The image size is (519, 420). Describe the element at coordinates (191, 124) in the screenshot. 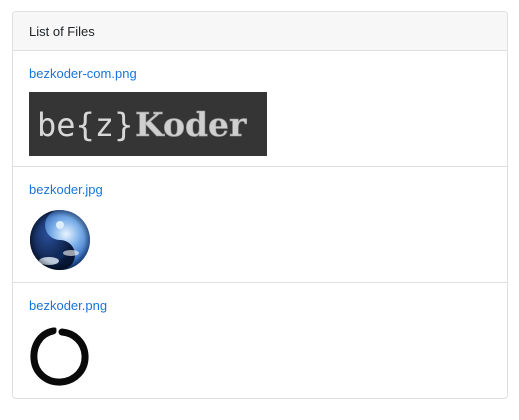

I see `logo-text-right: Koder` at that location.